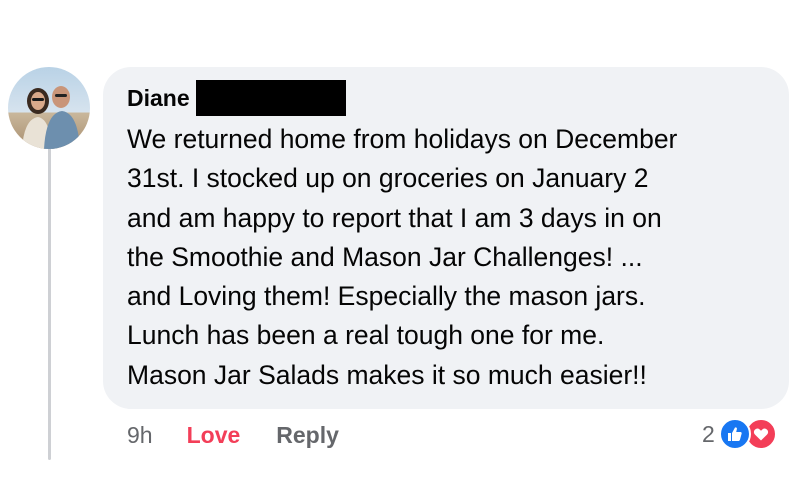 The width and height of the screenshot is (800, 500). What do you see at coordinates (214, 435) in the screenshot?
I see `love-reaction-button: Love` at bounding box center [214, 435].